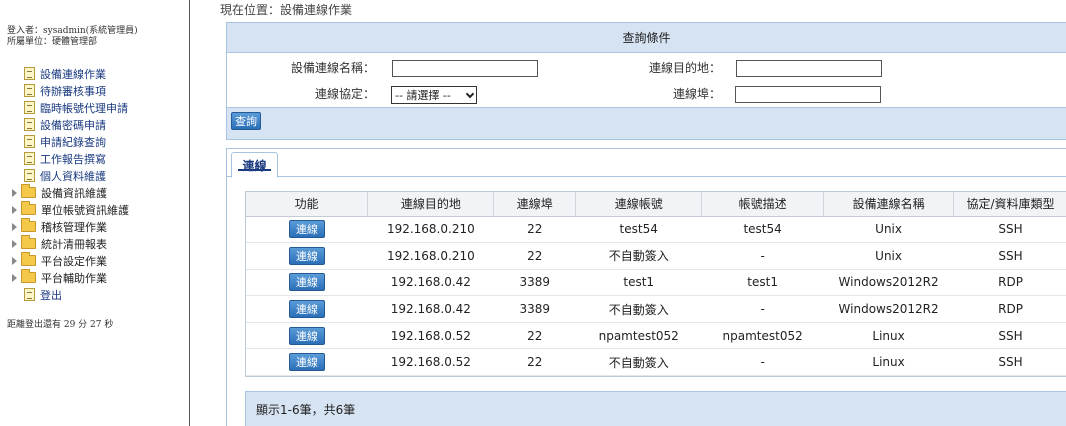 This screenshot has height=426, width=1066. What do you see at coordinates (1009, 309) in the screenshot?
I see `table-cell: RDP` at bounding box center [1009, 309].